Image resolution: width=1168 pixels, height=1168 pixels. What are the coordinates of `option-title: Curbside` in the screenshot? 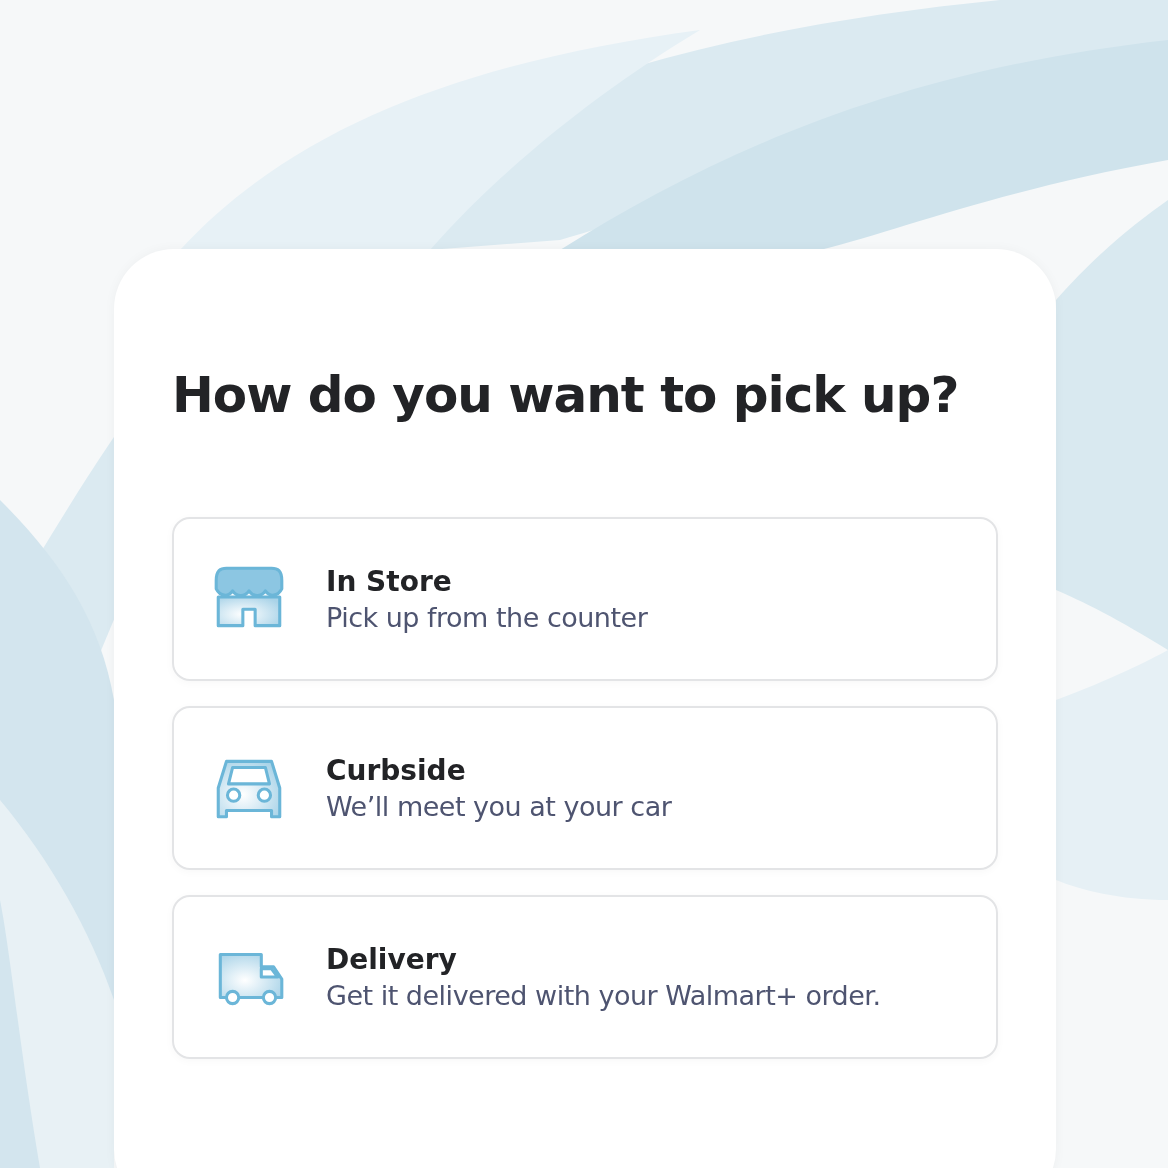 It's located at (396, 770).